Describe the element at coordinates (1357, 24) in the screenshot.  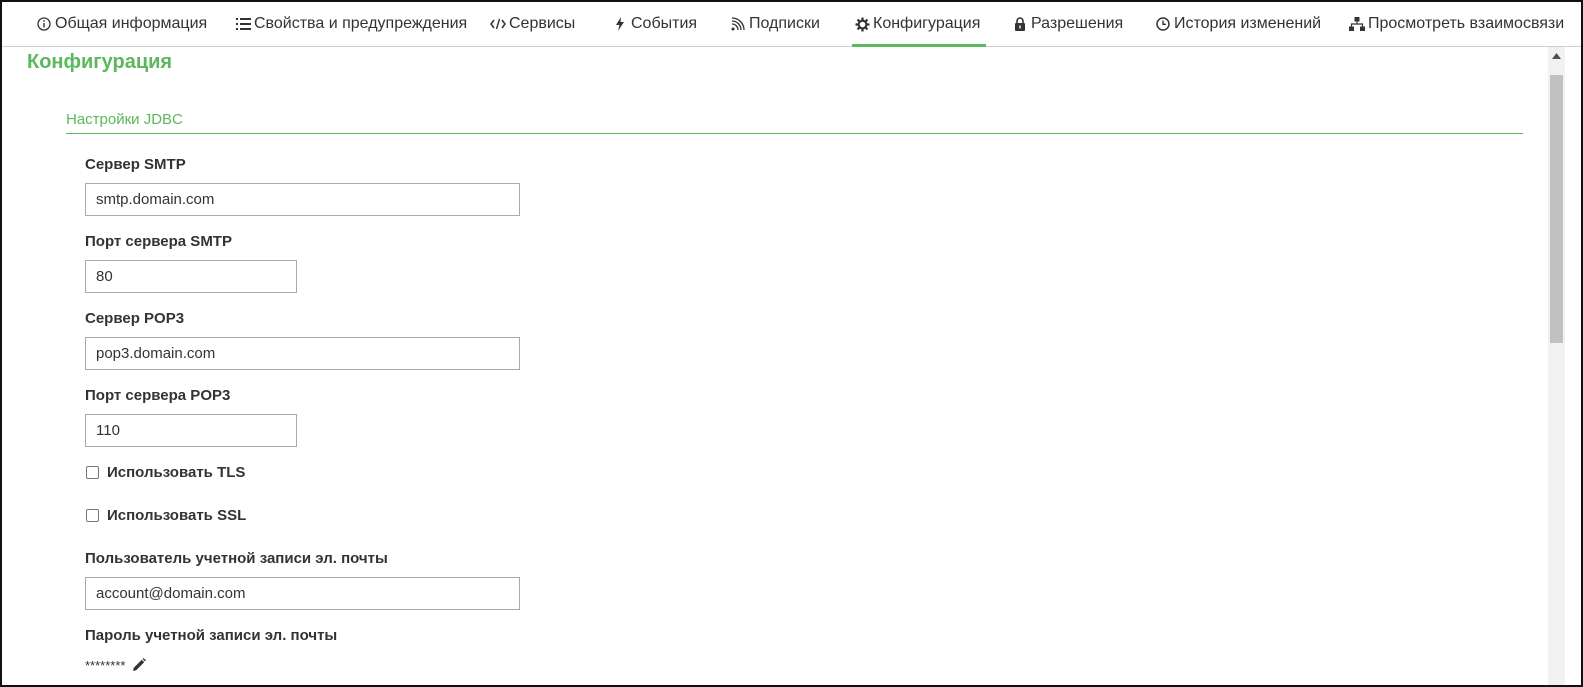
I see `sitemap-icon` at that location.